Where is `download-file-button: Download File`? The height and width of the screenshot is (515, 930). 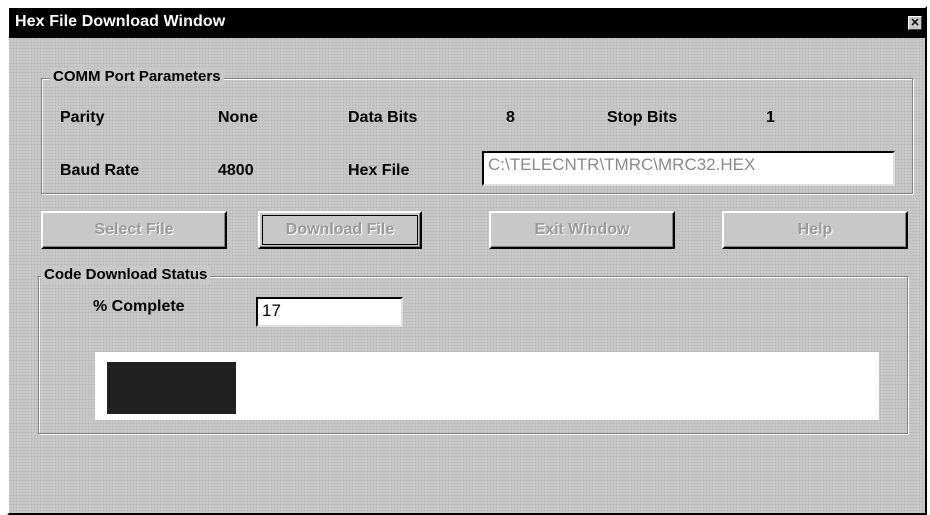 download-file-button: Download File is located at coordinates (340, 230).